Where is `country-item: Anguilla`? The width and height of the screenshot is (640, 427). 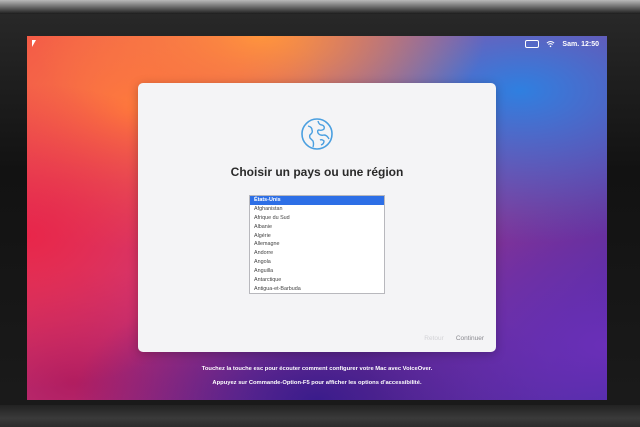
country-item: Anguilla is located at coordinates (317, 271).